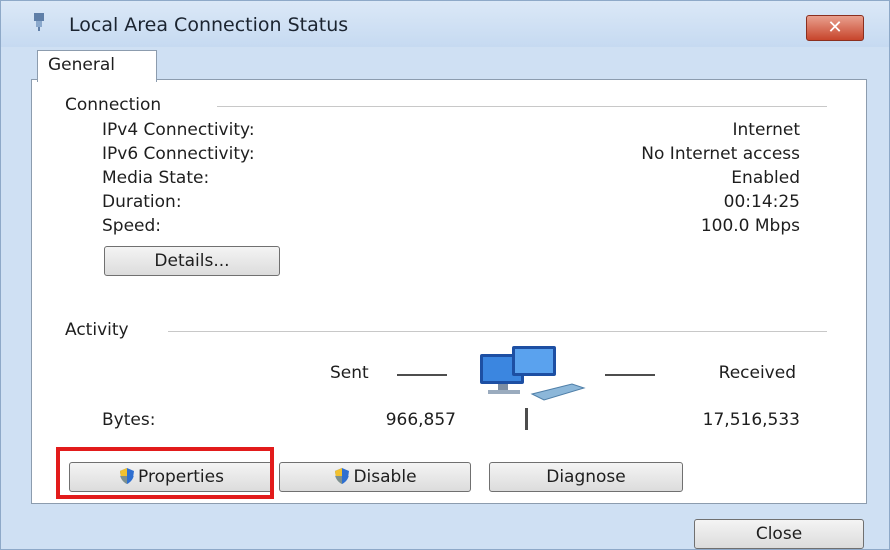 This screenshot has width=890, height=550. I want to click on bytes-sent-value: 966,857, so click(420, 420).